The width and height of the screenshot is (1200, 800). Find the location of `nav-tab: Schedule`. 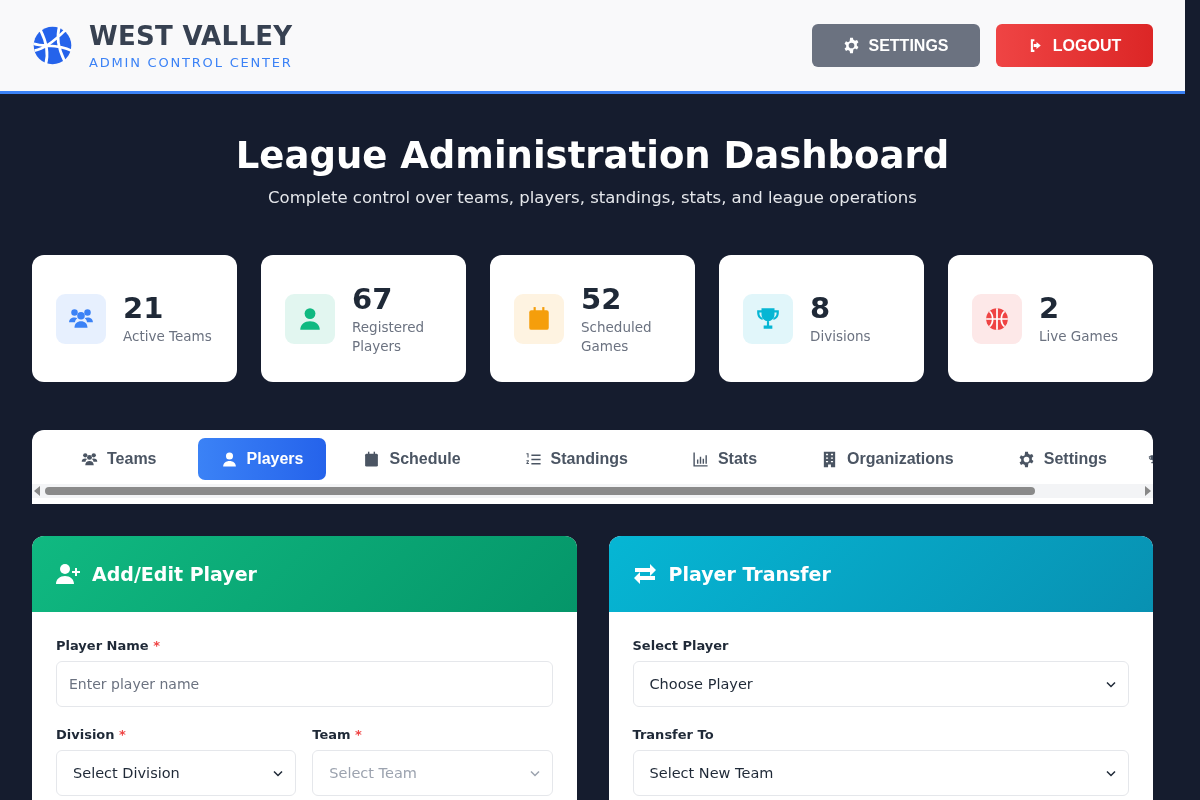

nav-tab: Schedule is located at coordinates (412, 459).